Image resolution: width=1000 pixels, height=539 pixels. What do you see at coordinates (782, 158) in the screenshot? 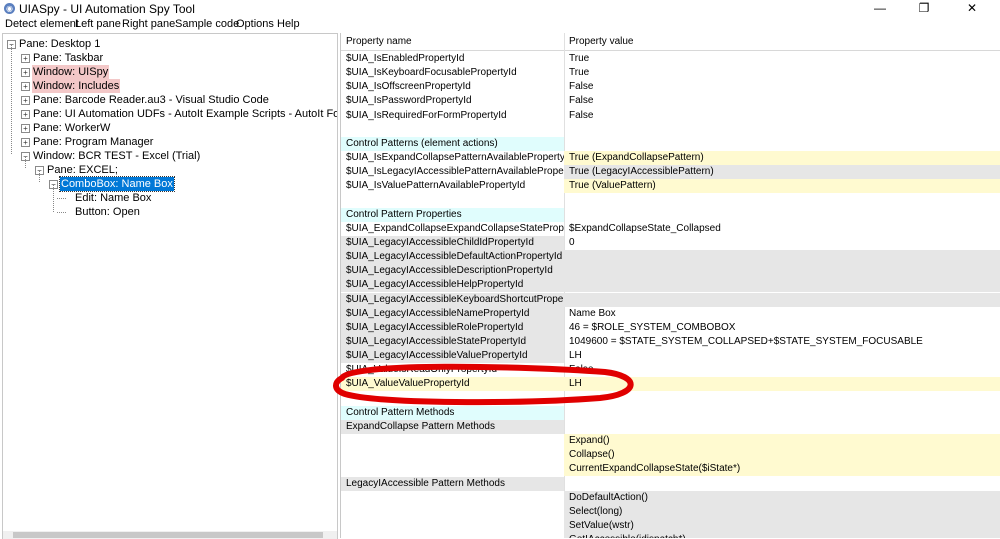
I see `property-value-cell: True (ExpandCollapsePattern)` at bounding box center [782, 158].